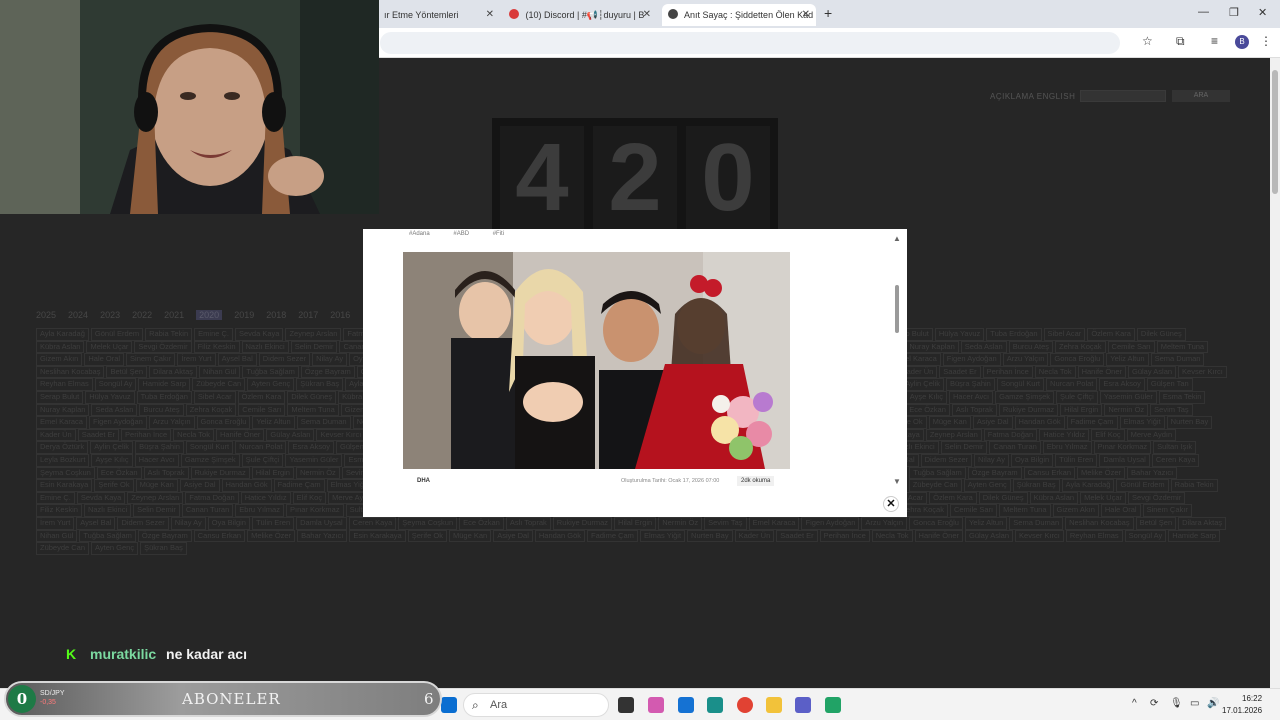  What do you see at coordinates (164, 384) in the screenshot?
I see `victim-name: Hamide Sarp` at bounding box center [164, 384].